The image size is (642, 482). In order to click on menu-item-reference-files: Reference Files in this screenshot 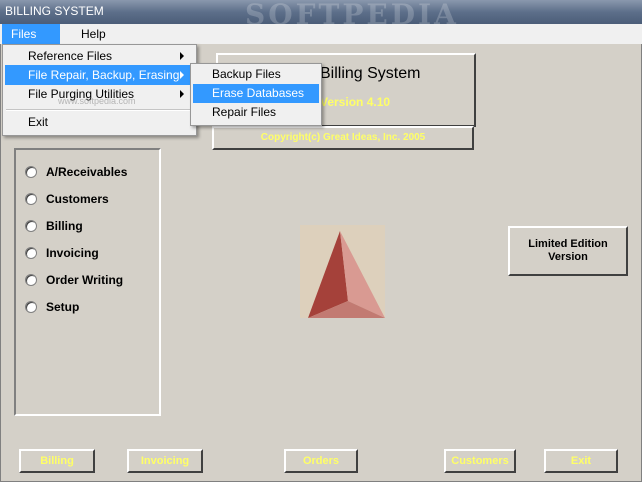, I will do `click(98, 56)`.